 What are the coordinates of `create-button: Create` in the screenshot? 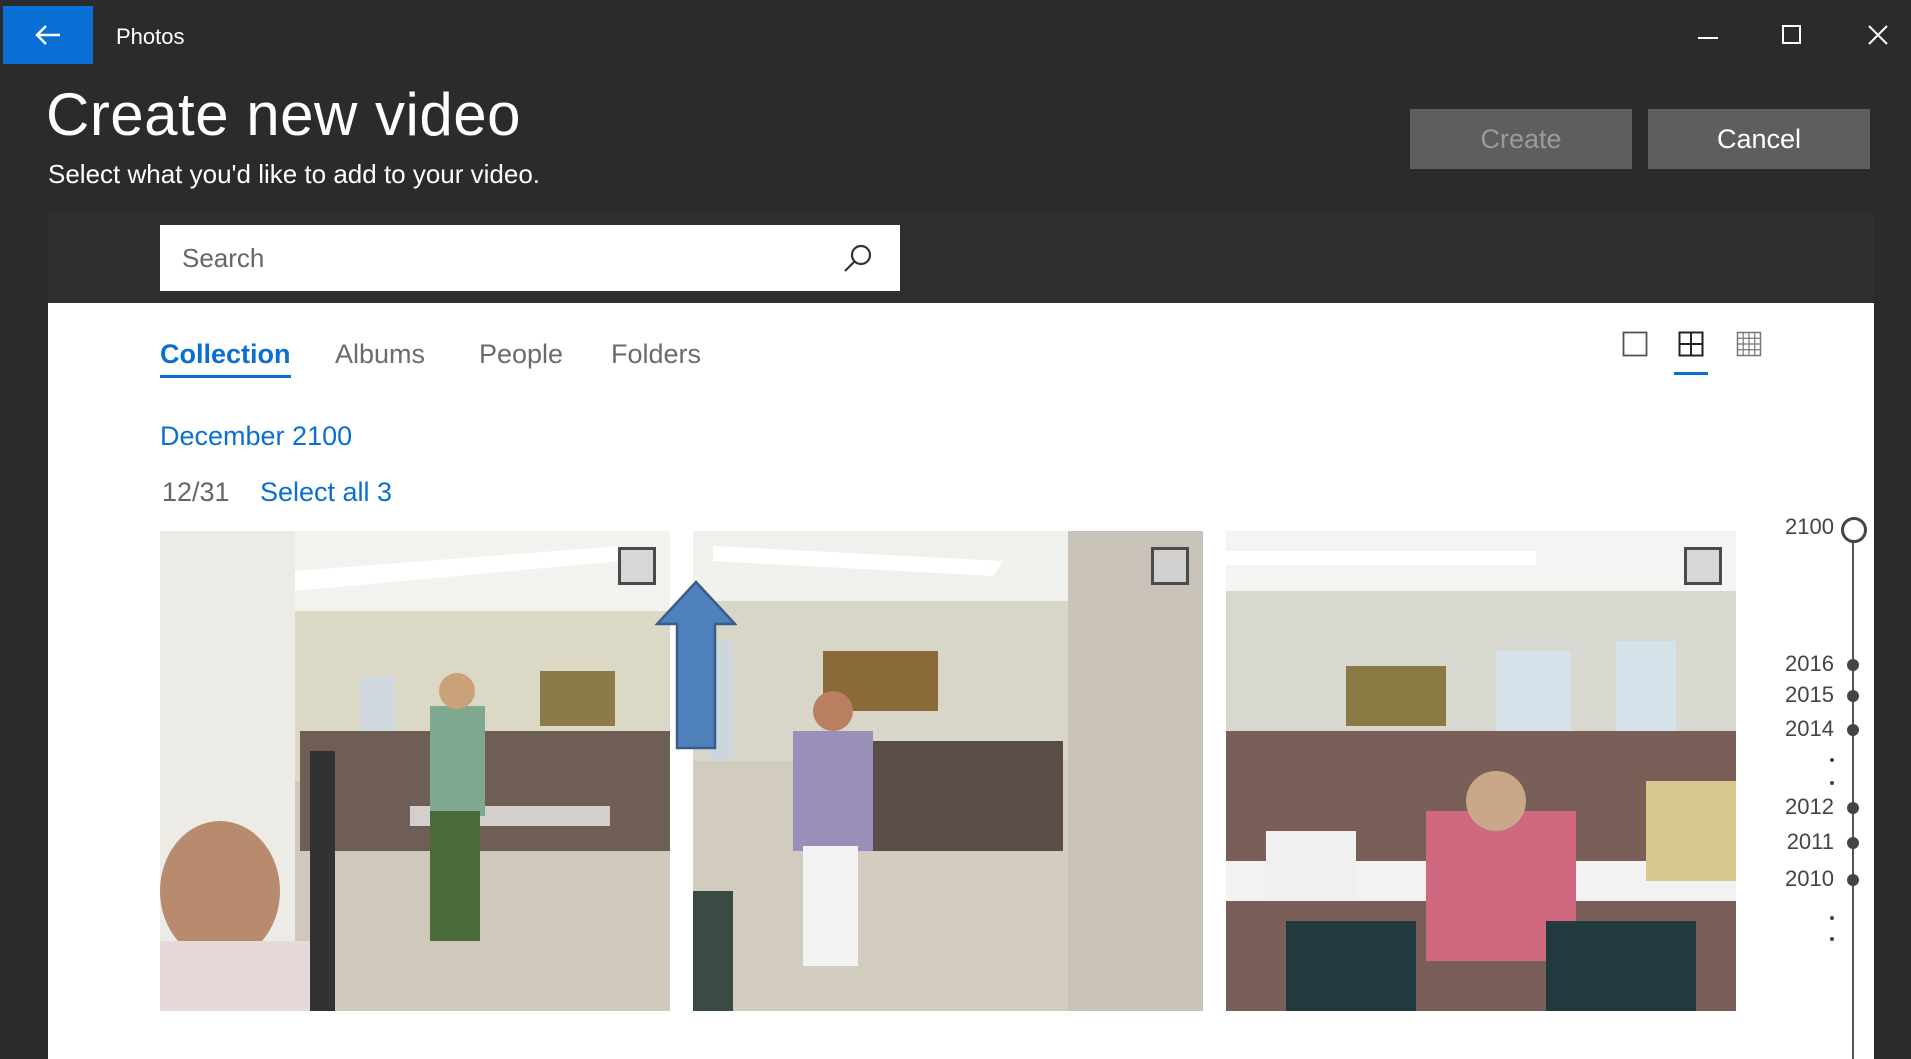 It's located at (1521, 139).